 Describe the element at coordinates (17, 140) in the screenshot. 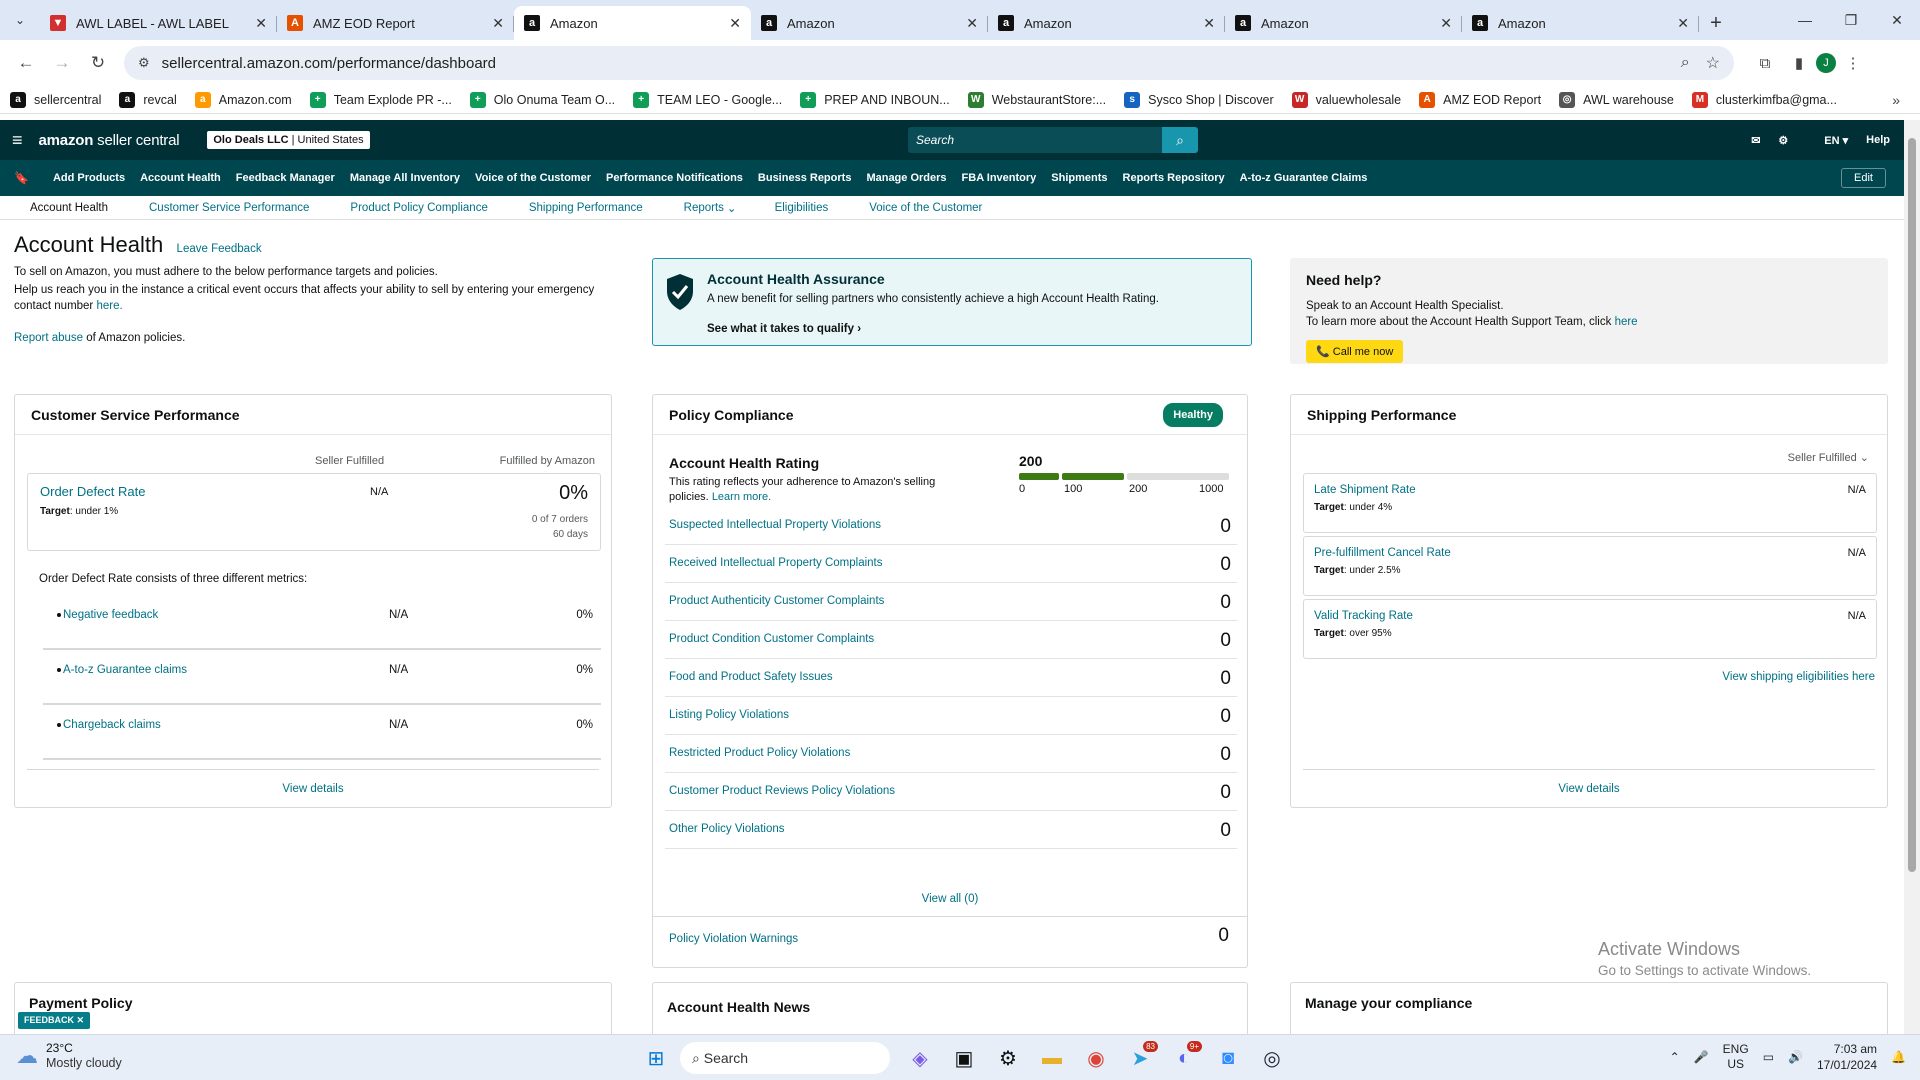

I see `hamburger-menu-icon: ≡` at that location.